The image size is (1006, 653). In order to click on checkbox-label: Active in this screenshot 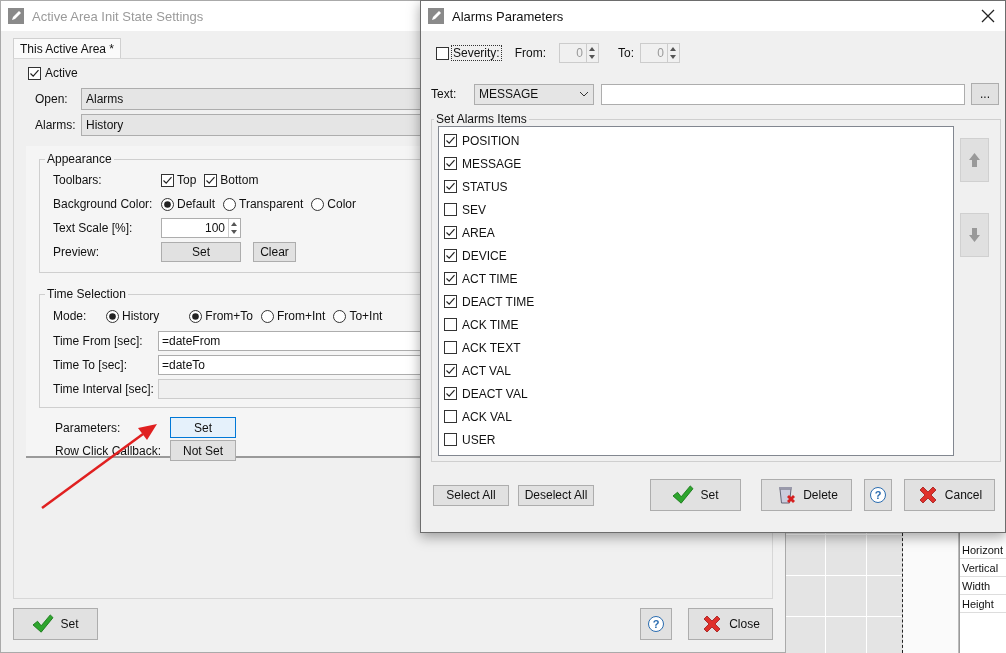, I will do `click(61, 73)`.